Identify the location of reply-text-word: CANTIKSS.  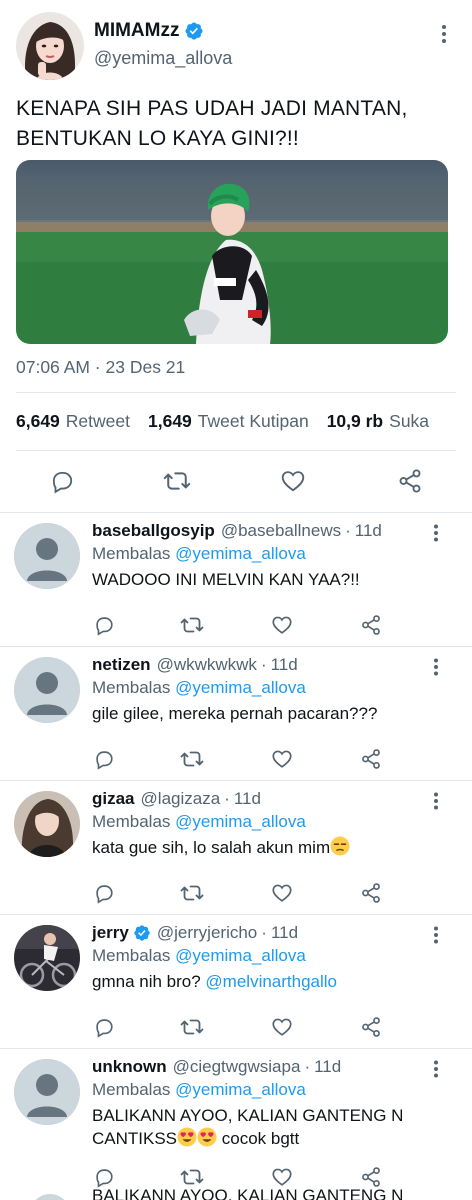
(135, 1138).